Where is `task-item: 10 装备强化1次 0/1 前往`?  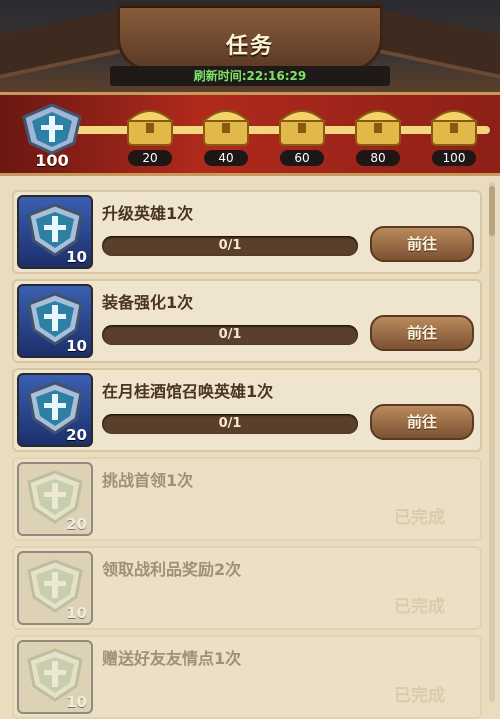
task-item: 10 装备强化1次 0/1 前往 is located at coordinates (247, 321).